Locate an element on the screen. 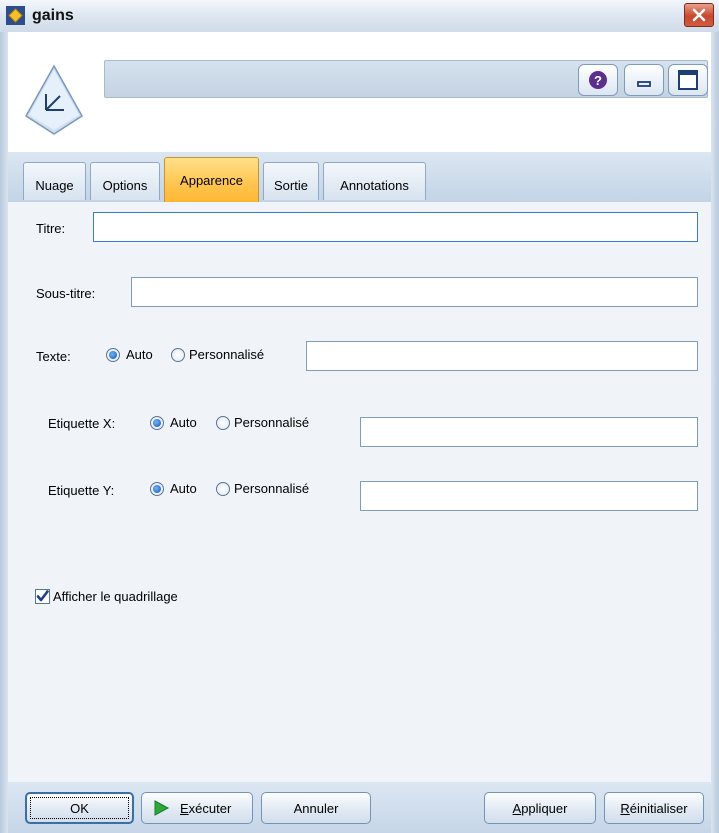 Image resolution: width=719 pixels, height=833 pixels. minimize-button is located at coordinates (644, 80).